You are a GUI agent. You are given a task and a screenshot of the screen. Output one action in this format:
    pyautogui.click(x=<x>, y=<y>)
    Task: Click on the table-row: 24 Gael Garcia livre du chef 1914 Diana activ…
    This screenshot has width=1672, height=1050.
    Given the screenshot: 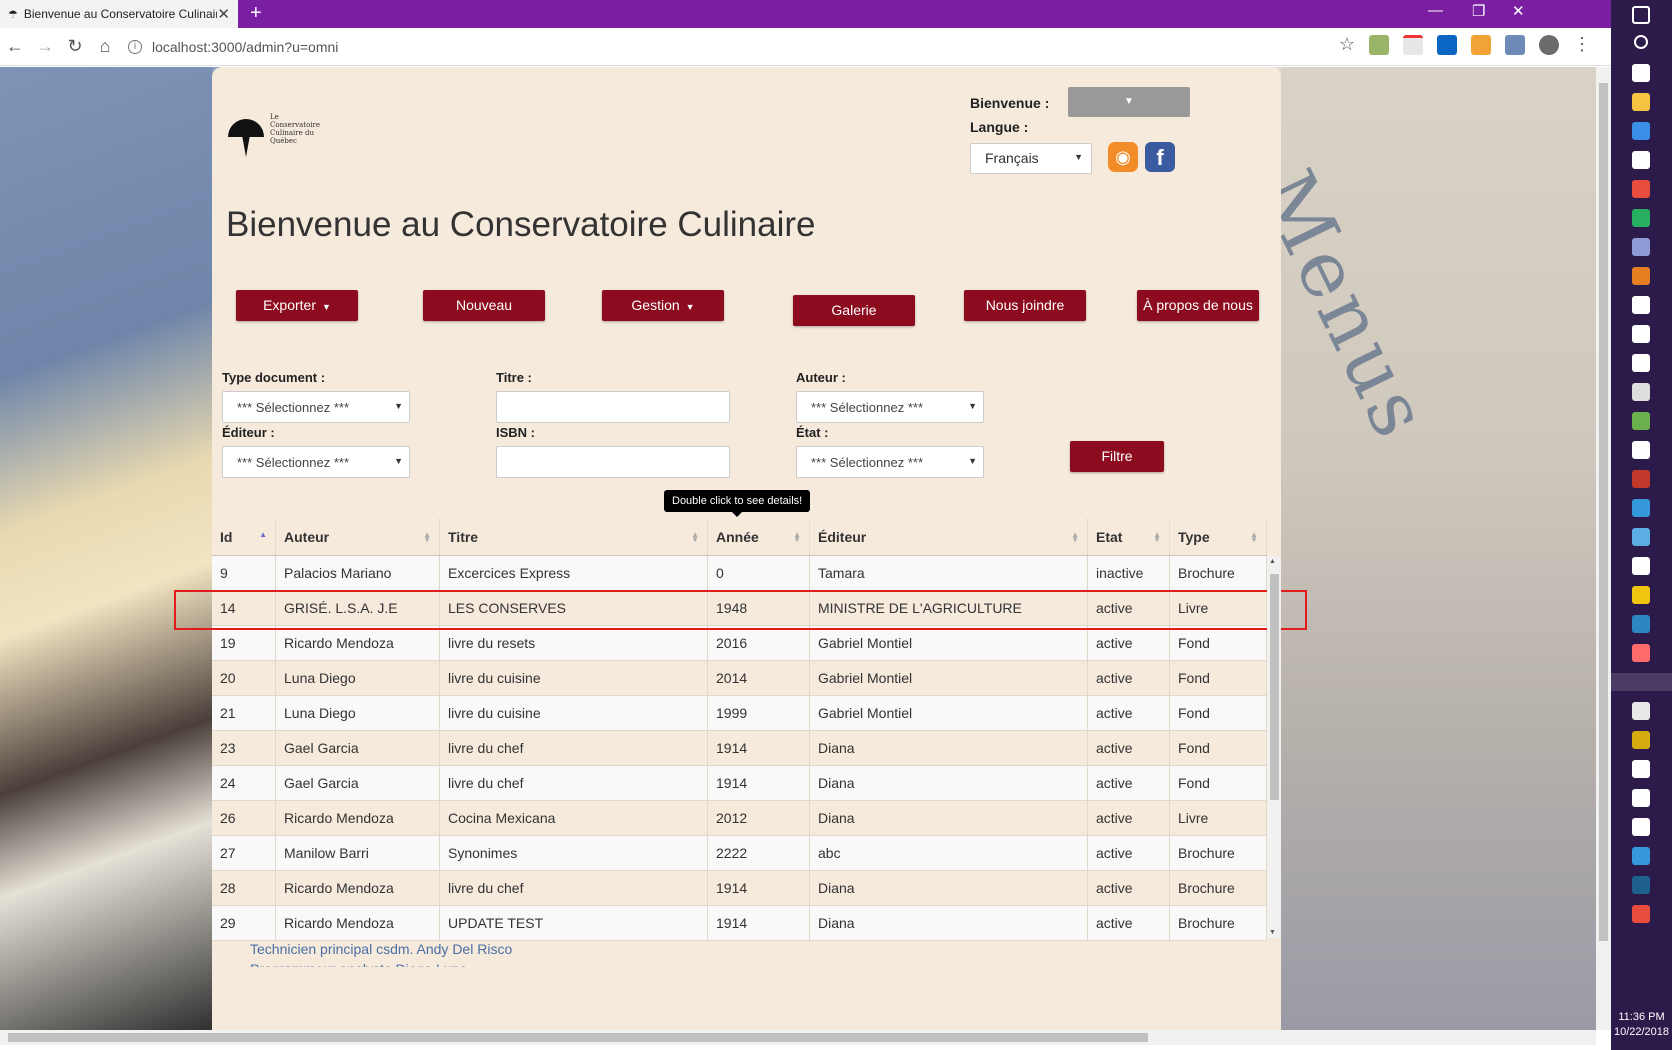 What is the action you would take?
    pyautogui.click(x=739, y=783)
    